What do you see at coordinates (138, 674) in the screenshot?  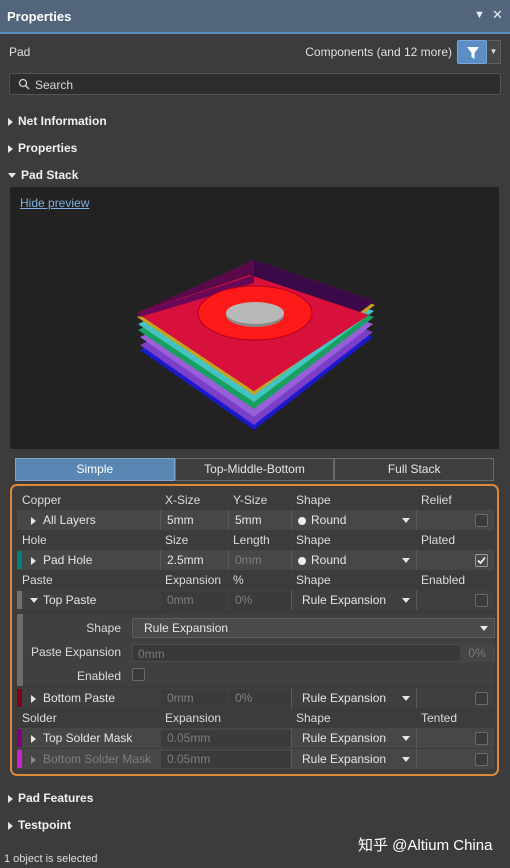 I see `paste-detail-enabled-checkbox` at bounding box center [138, 674].